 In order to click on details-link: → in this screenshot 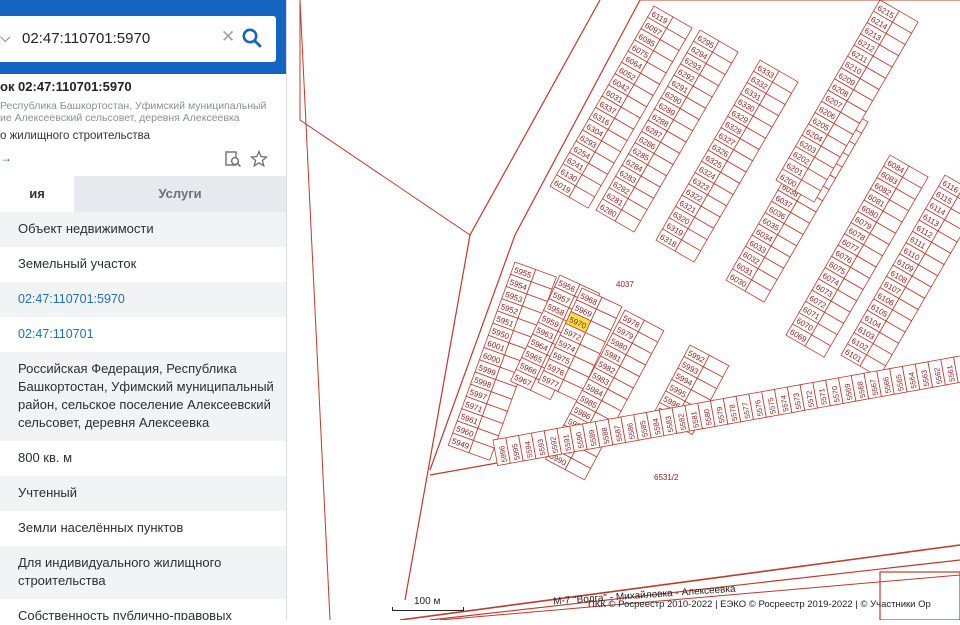, I will do `click(6, 158)`.